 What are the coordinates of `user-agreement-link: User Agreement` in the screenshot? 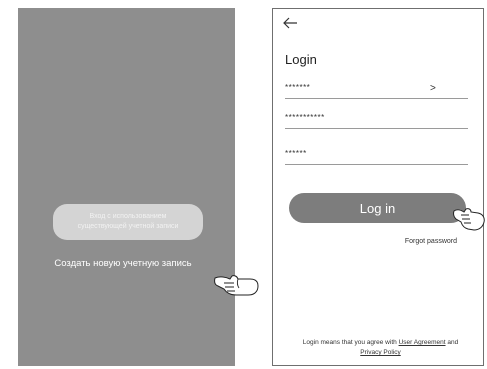 It's located at (422, 342).